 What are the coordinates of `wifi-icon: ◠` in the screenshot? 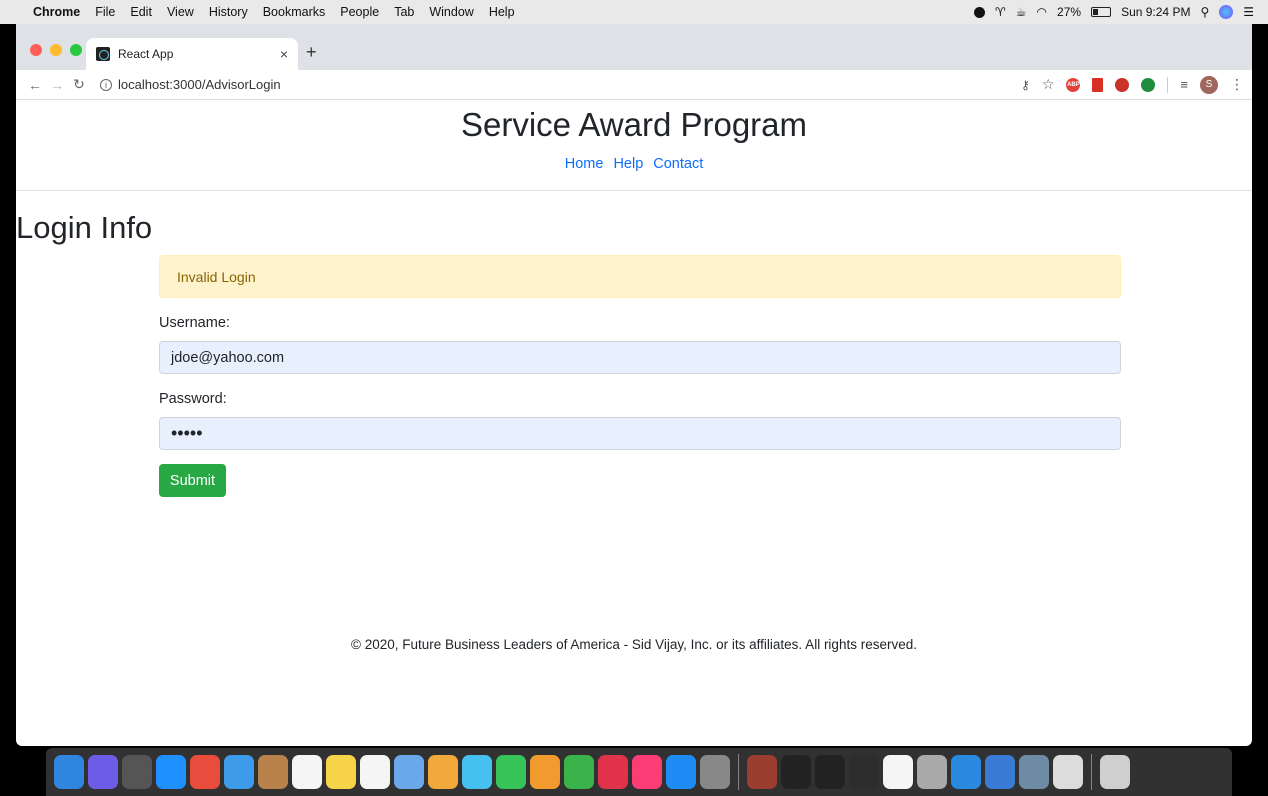 It's located at (1042, 12).